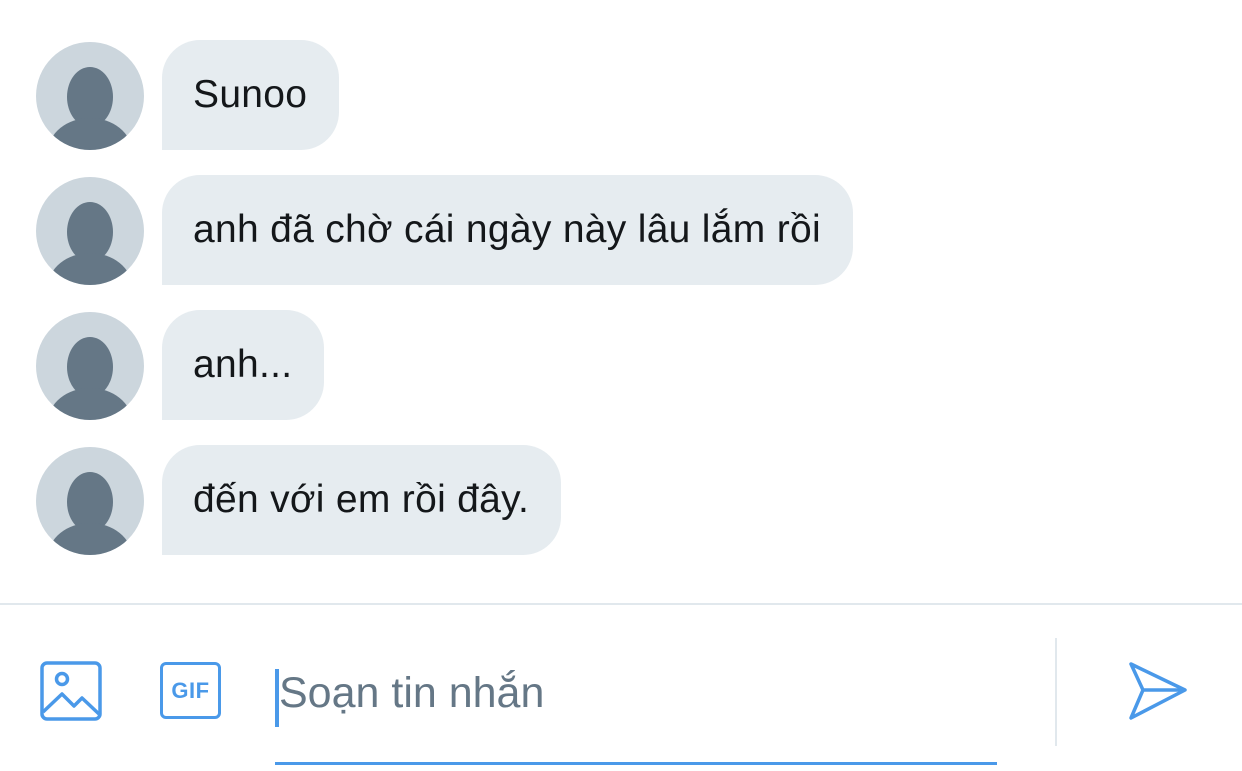 This screenshot has height=771, width=1242. What do you see at coordinates (627, 693) in the screenshot?
I see `message-input` at bounding box center [627, 693].